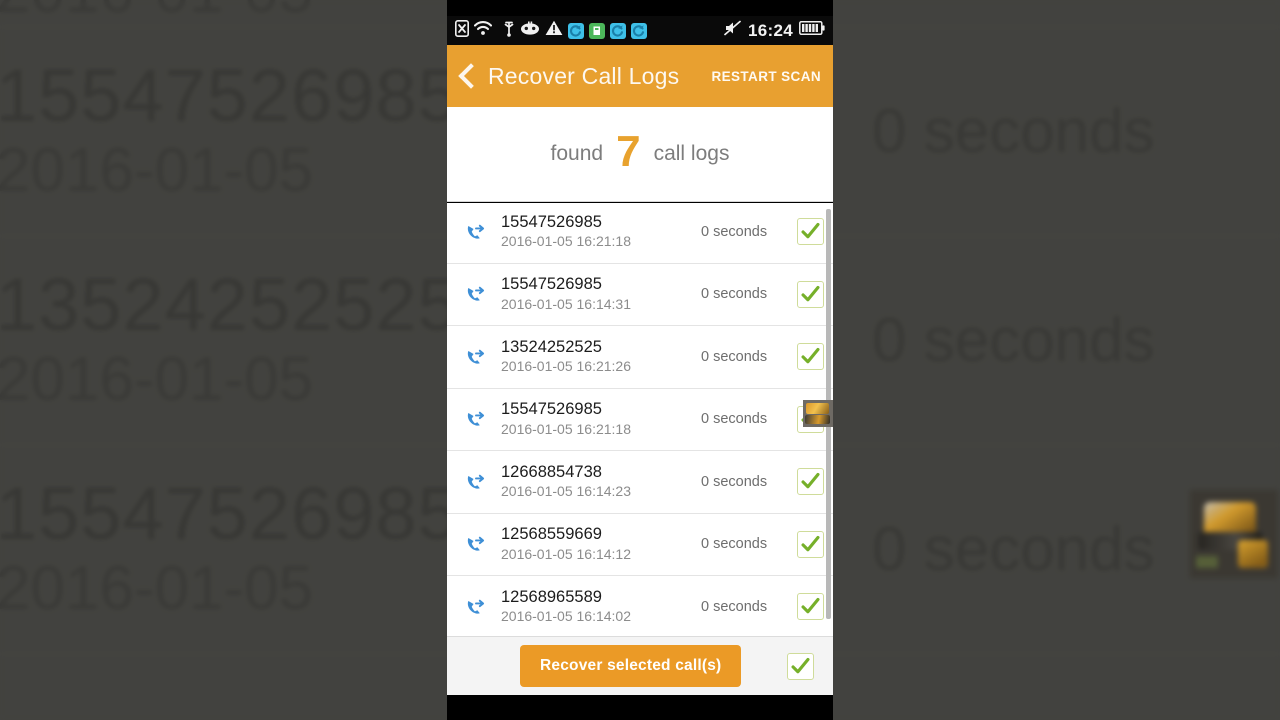 The width and height of the screenshot is (1280, 720). I want to click on top-black-strip, so click(640, 8).